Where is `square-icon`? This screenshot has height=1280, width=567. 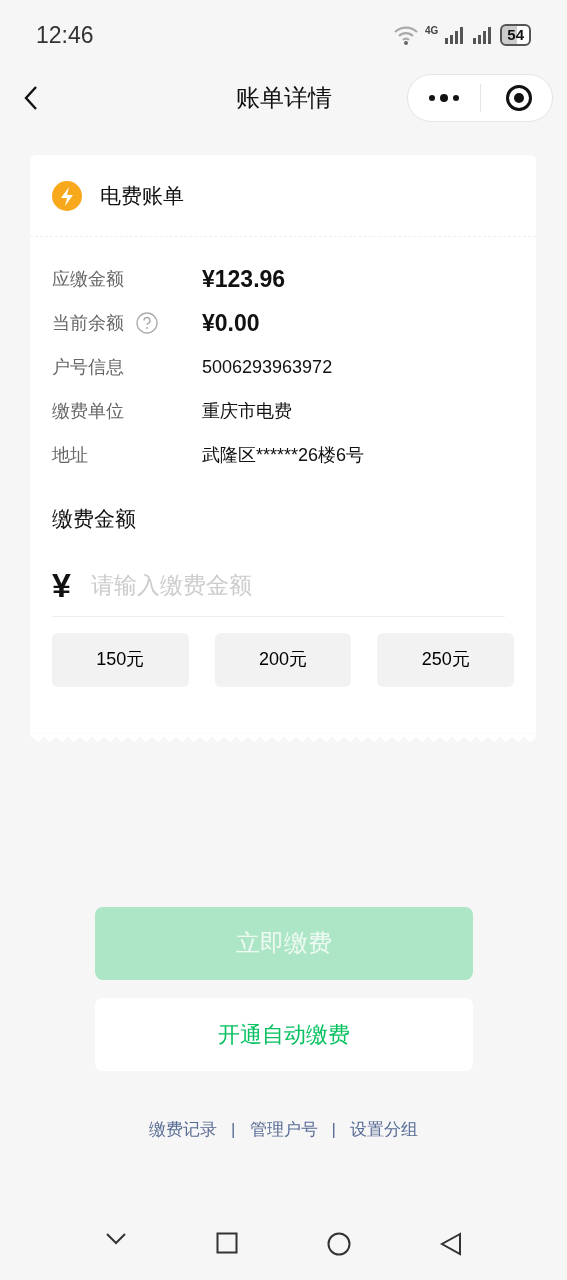
square-icon is located at coordinates (226, 1243).